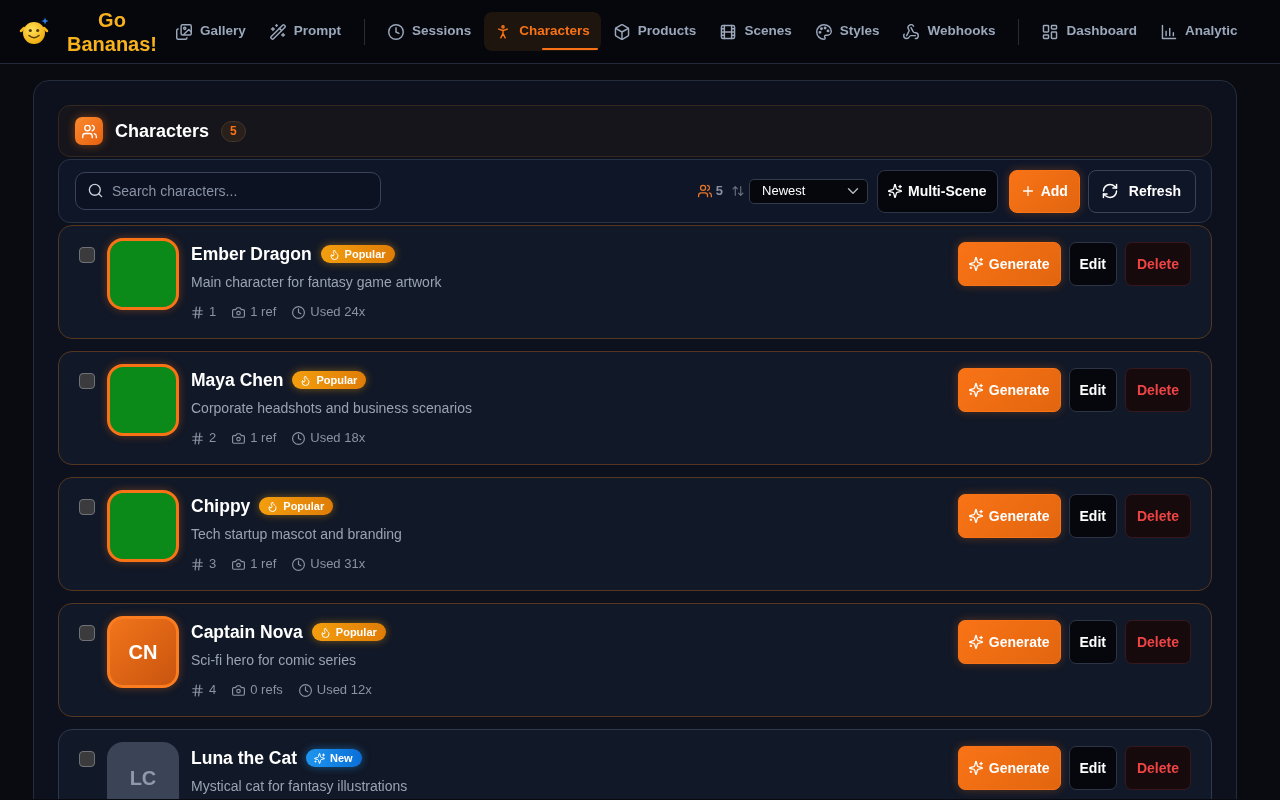 Image resolution: width=1280 pixels, height=800 pixels. Describe the element at coordinates (655, 31) in the screenshot. I see `nav-tab: Products` at that location.